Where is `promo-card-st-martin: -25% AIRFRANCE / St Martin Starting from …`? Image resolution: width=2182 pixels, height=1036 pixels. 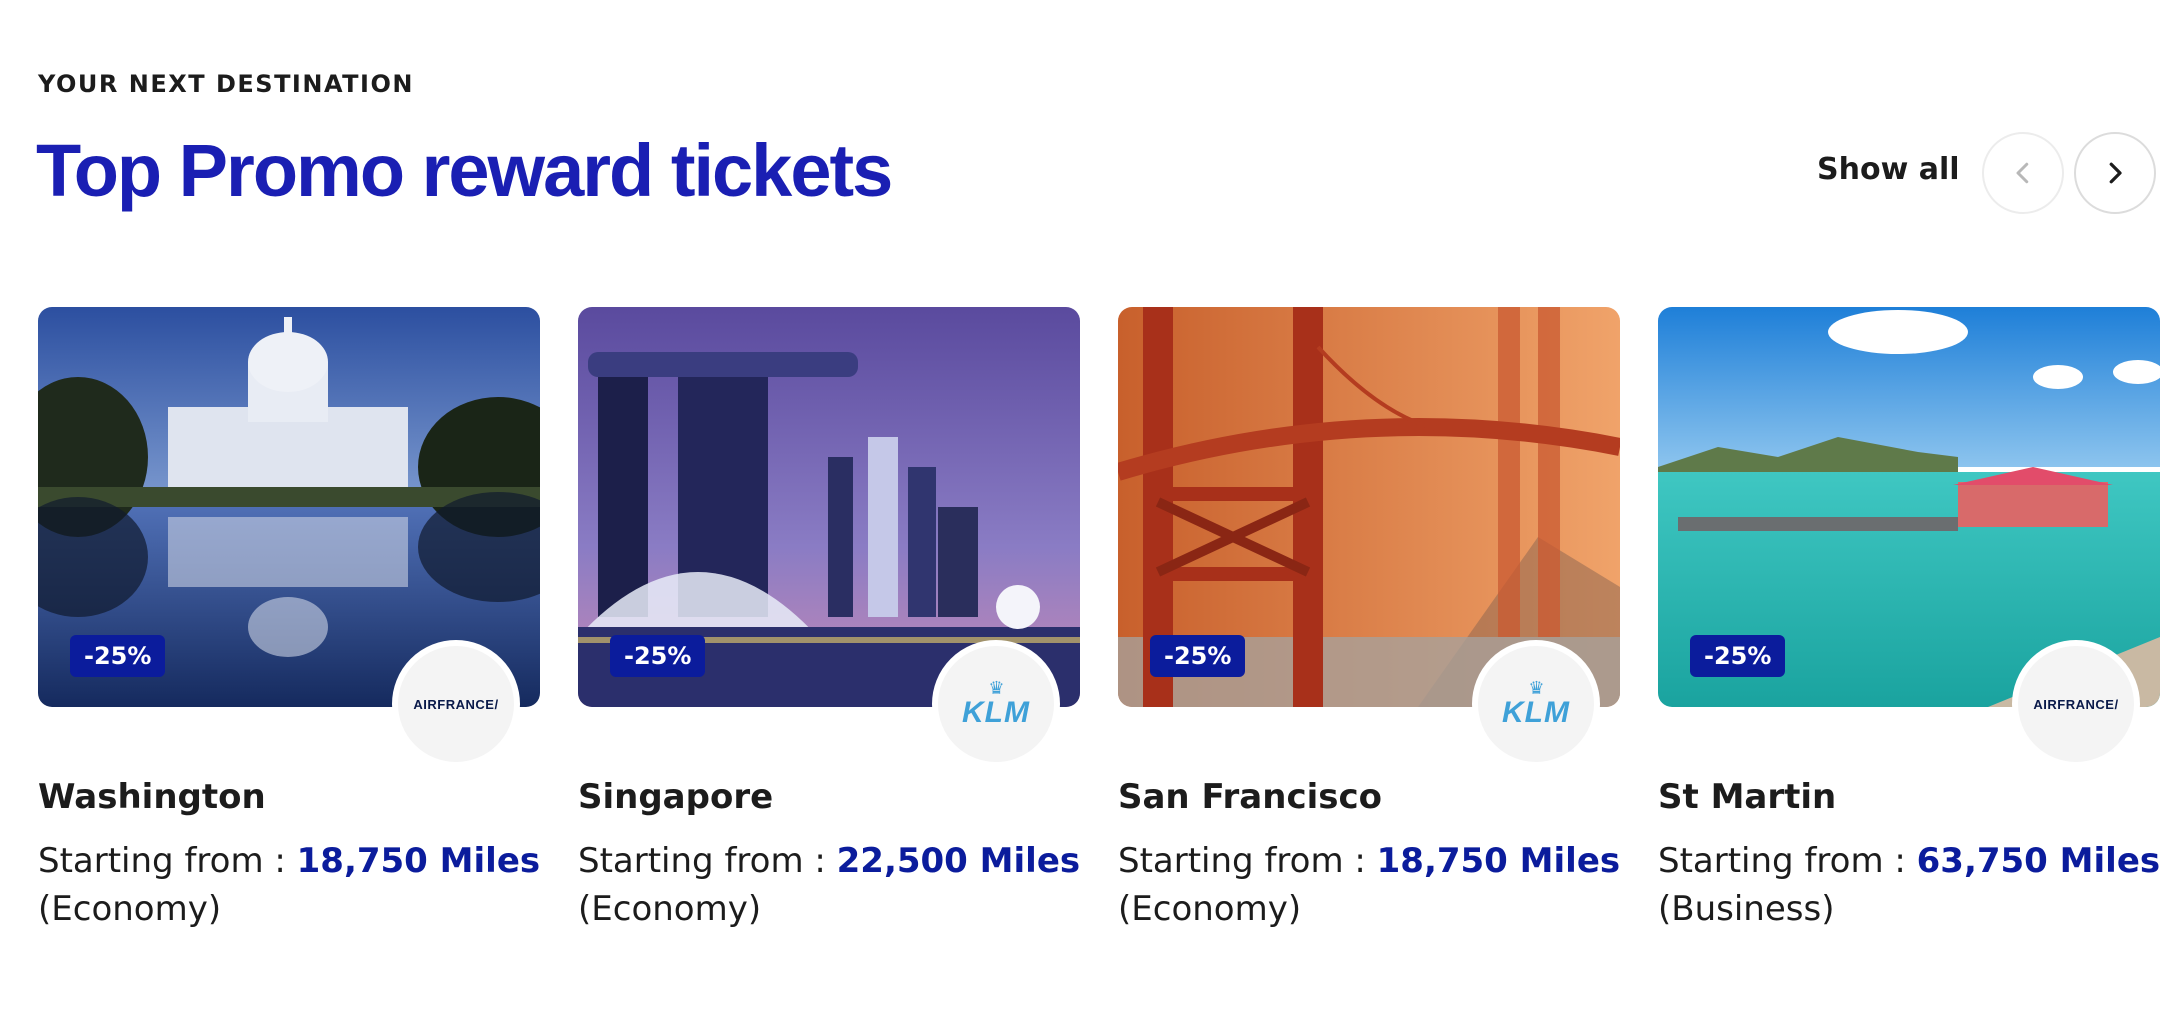
promo-card-st-martin: -25% AIRFRANCE / St Martin Starting from … is located at coordinates (1909, 627).